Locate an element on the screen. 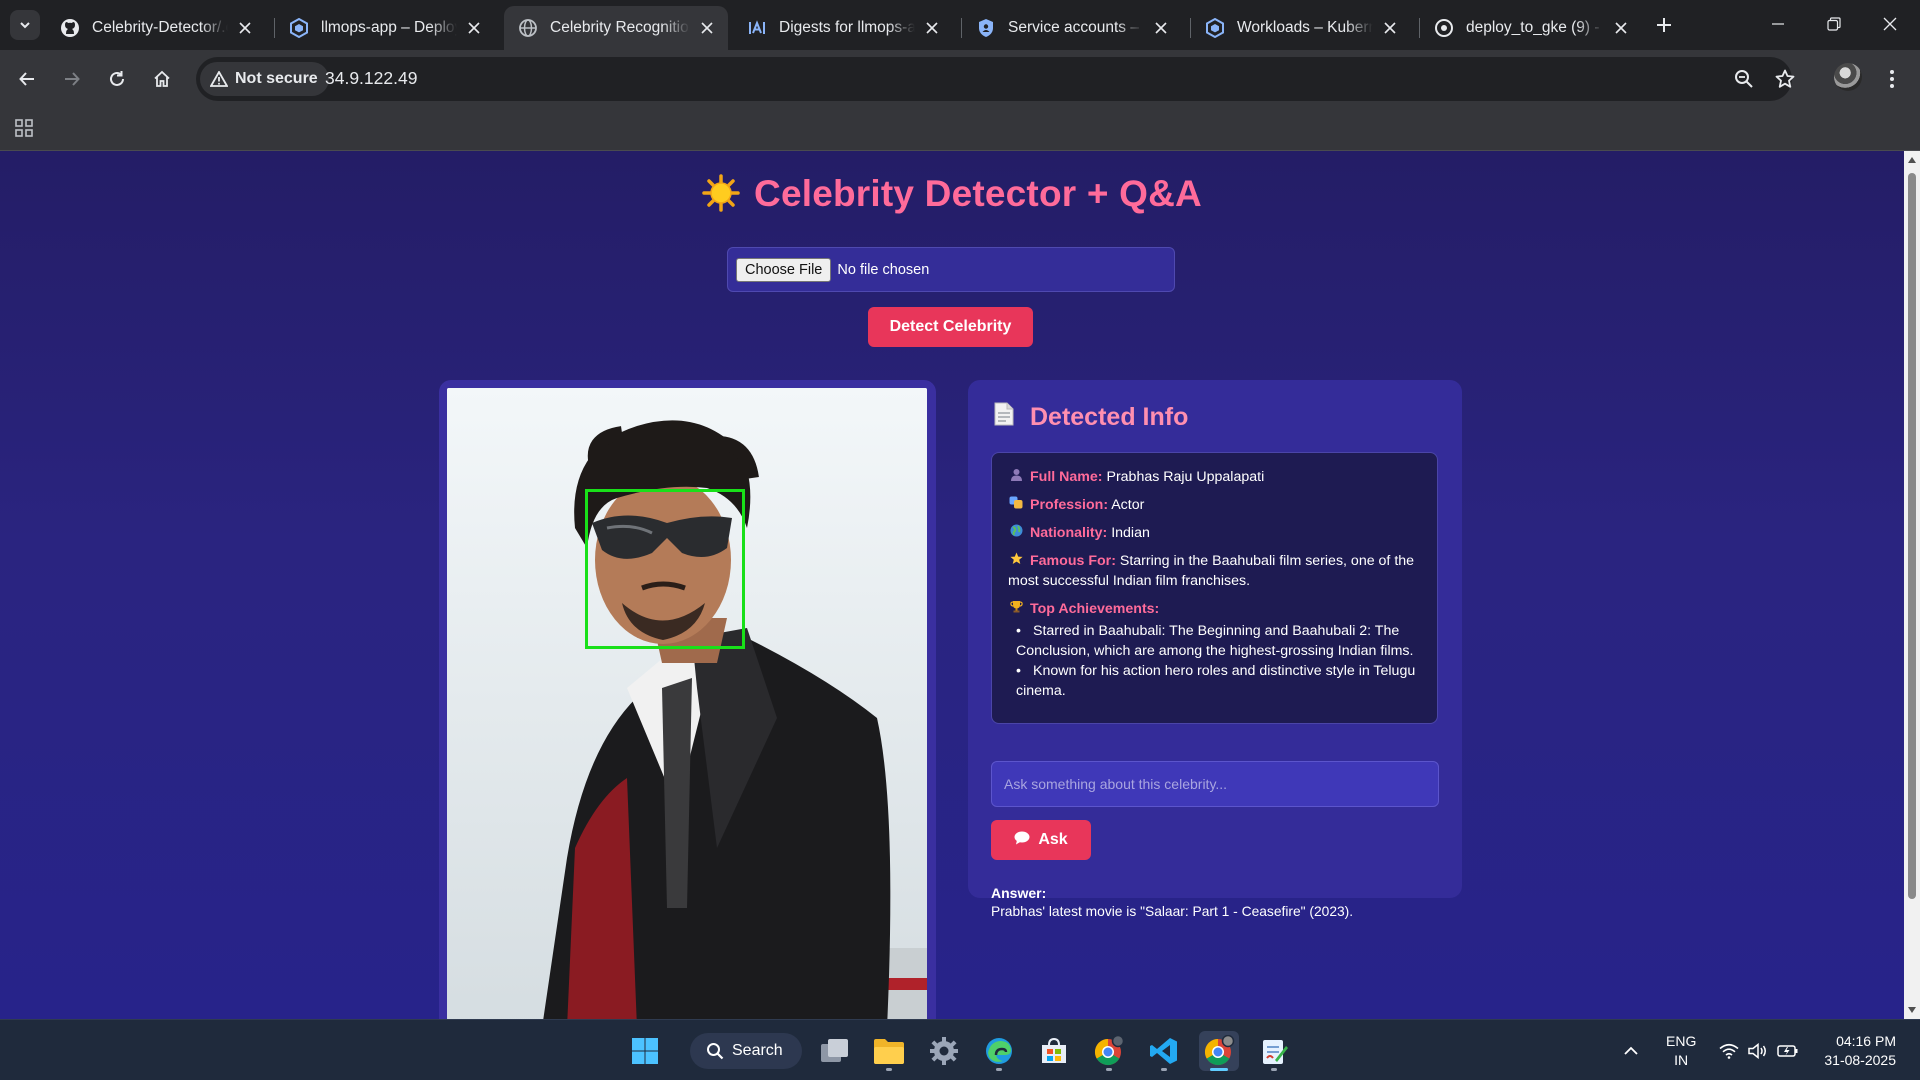 The width and height of the screenshot is (1920, 1080). tab-github: Celebrity-Detector/.c is located at coordinates (156, 28).